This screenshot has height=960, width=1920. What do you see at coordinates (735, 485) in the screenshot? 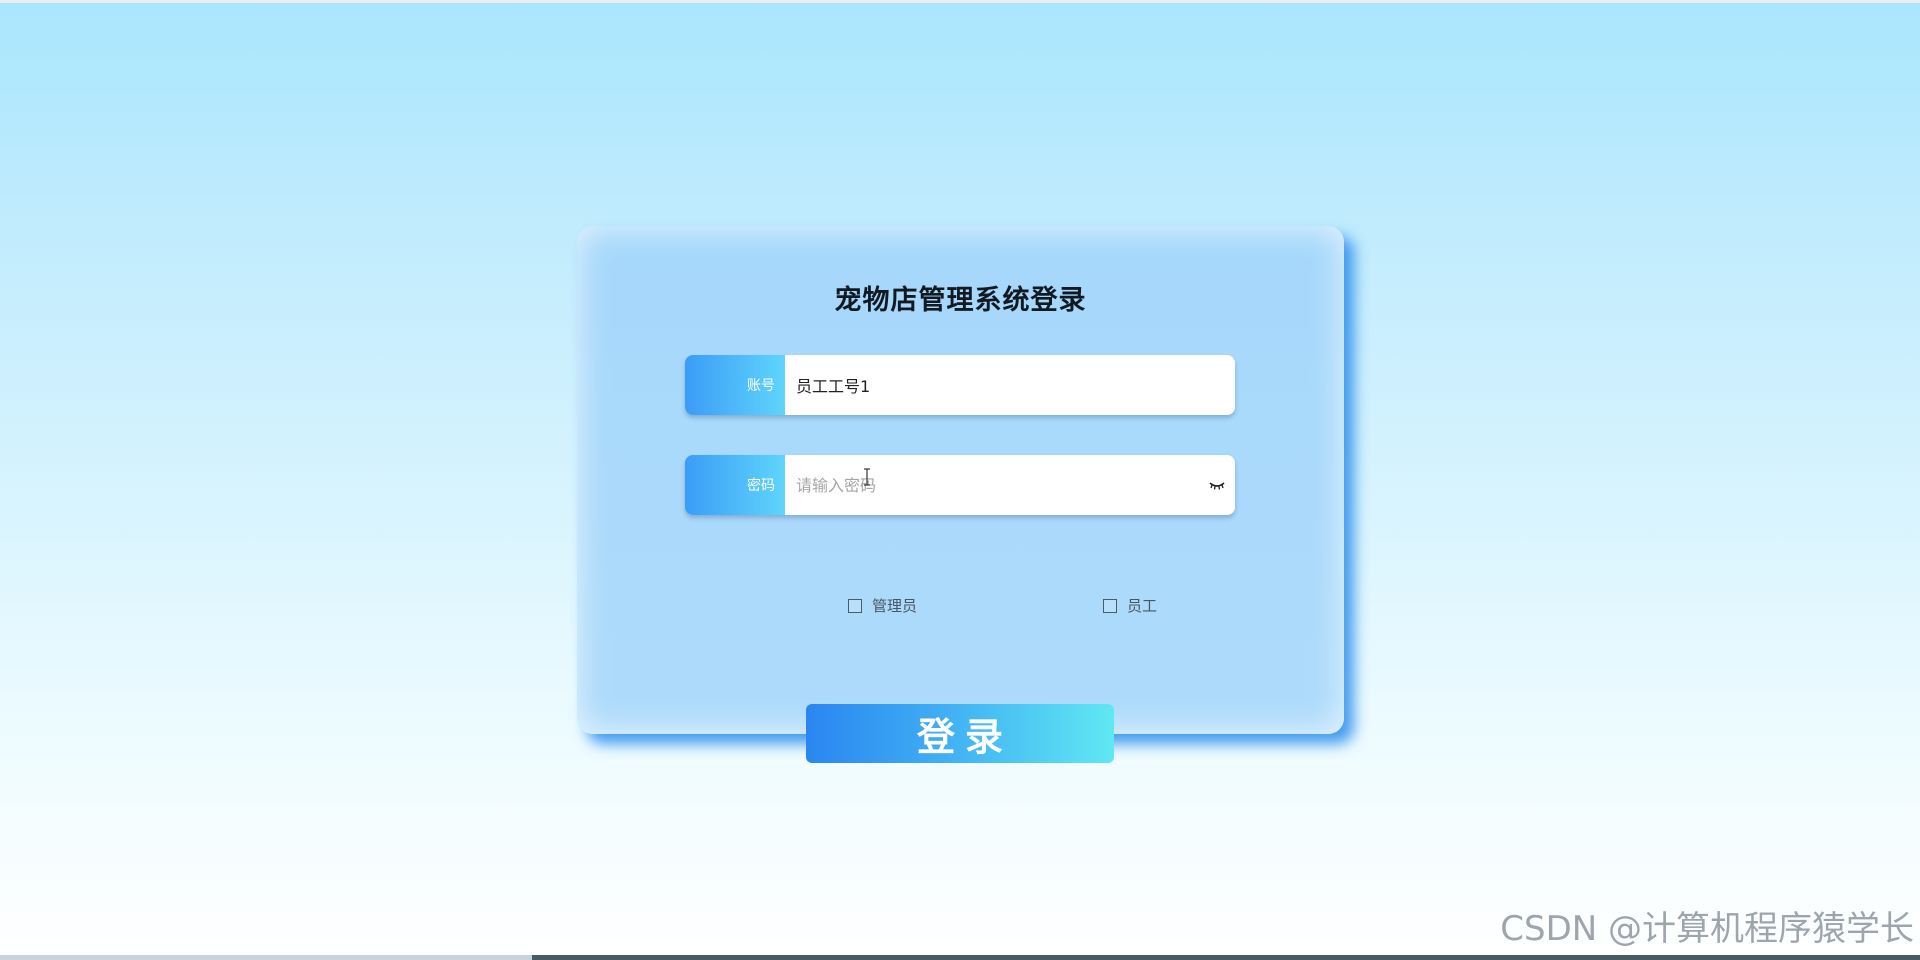
I see `password-label: 密码` at bounding box center [735, 485].